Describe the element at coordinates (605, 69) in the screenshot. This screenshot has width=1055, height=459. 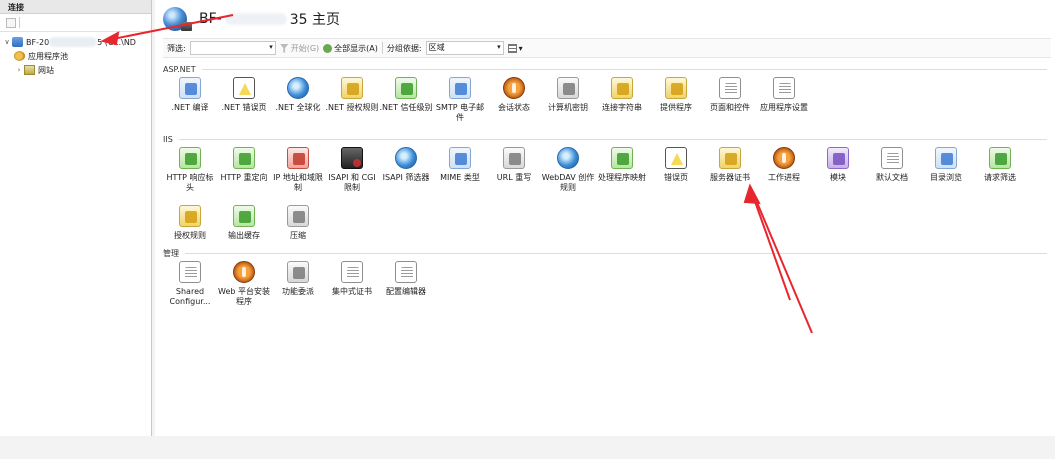
I see `group-header-aspnet: ASP.NET` at that location.